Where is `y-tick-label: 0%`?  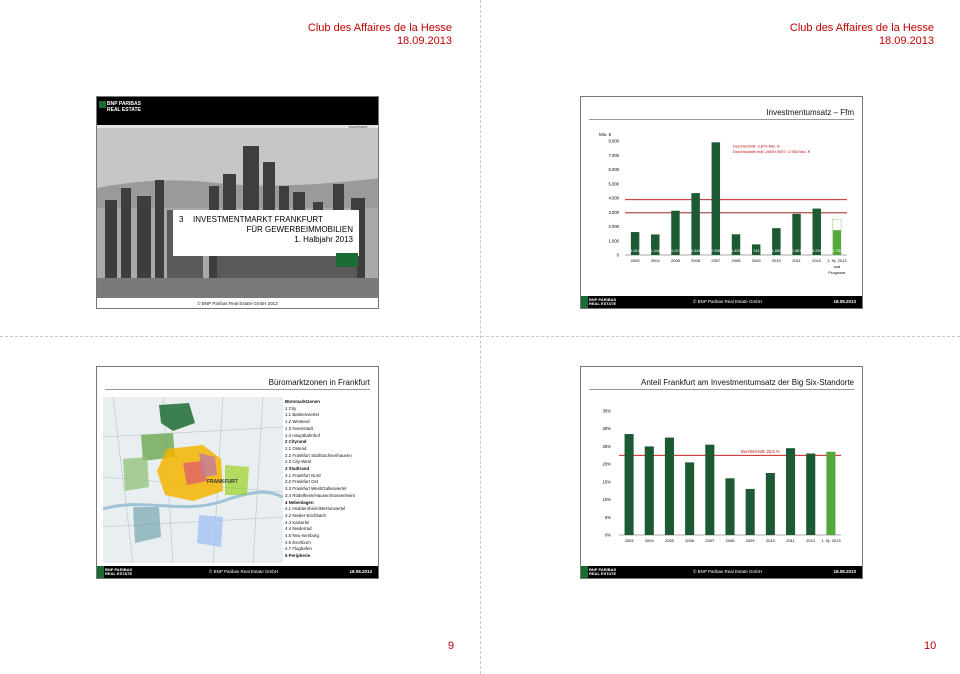
y-tick-label: 0% is located at coordinates (608, 535).